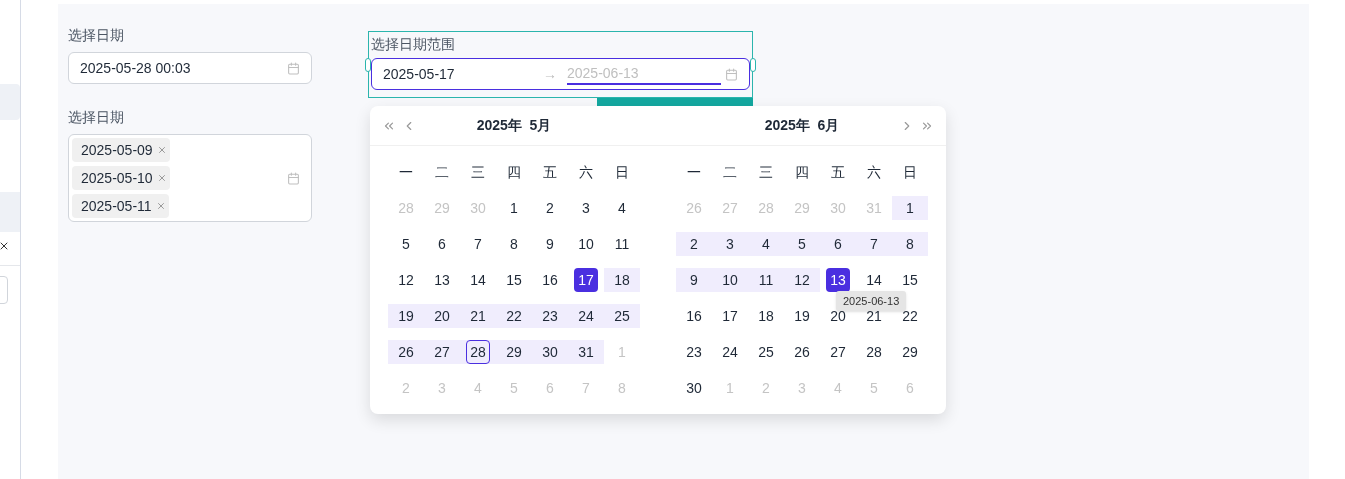 The height and width of the screenshot is (479, 1345). Describe the element at coordinates (694, 388) in the screenshot. I see `calendar-day: 30` at that location.